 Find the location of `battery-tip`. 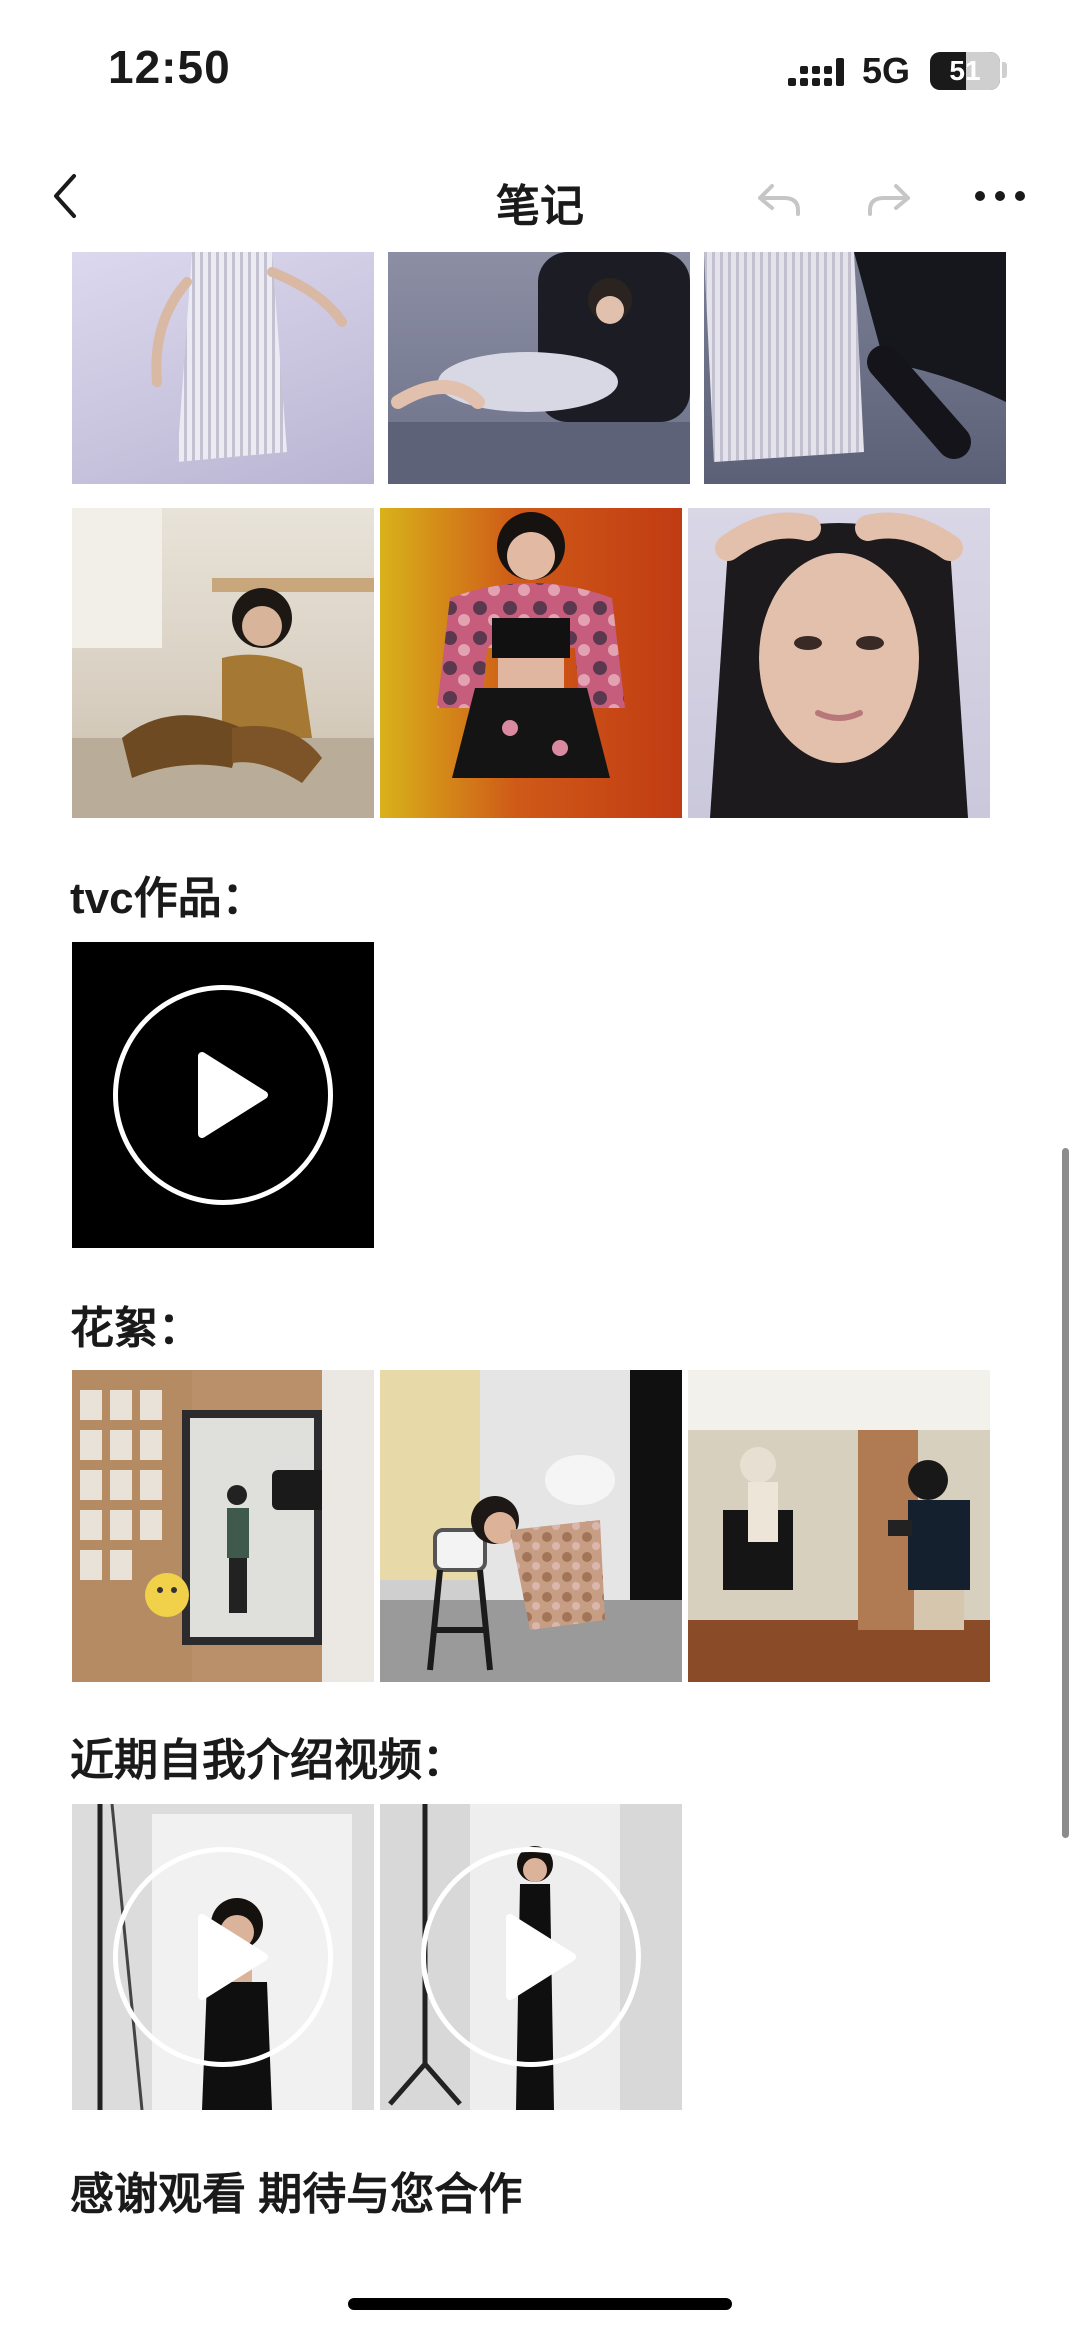

battery-tip is located at coordinates (1004, 70).